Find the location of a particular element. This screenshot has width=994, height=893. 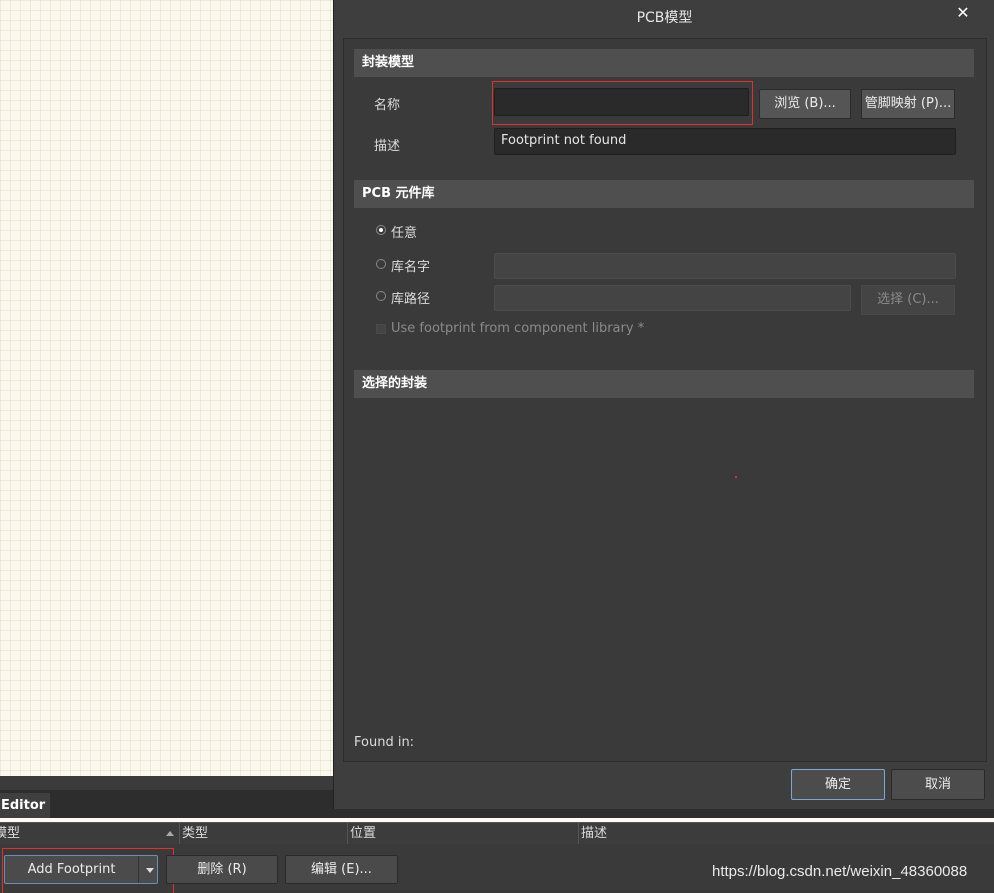

ok-button: 确定 is located at coordinates (838, 784).